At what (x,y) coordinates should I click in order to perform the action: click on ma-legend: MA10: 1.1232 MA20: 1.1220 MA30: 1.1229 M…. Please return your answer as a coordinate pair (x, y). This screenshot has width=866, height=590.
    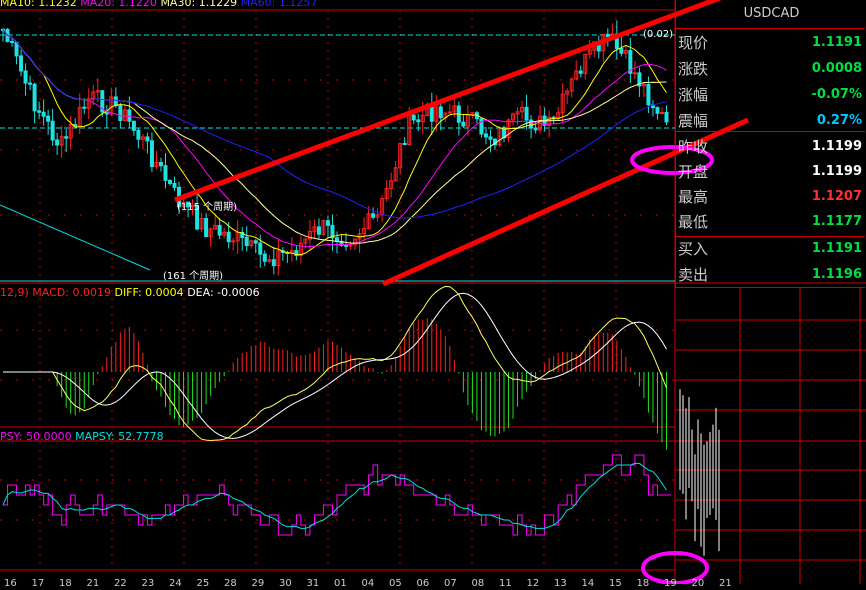
    Looking at the image, I should click on (158, 4).